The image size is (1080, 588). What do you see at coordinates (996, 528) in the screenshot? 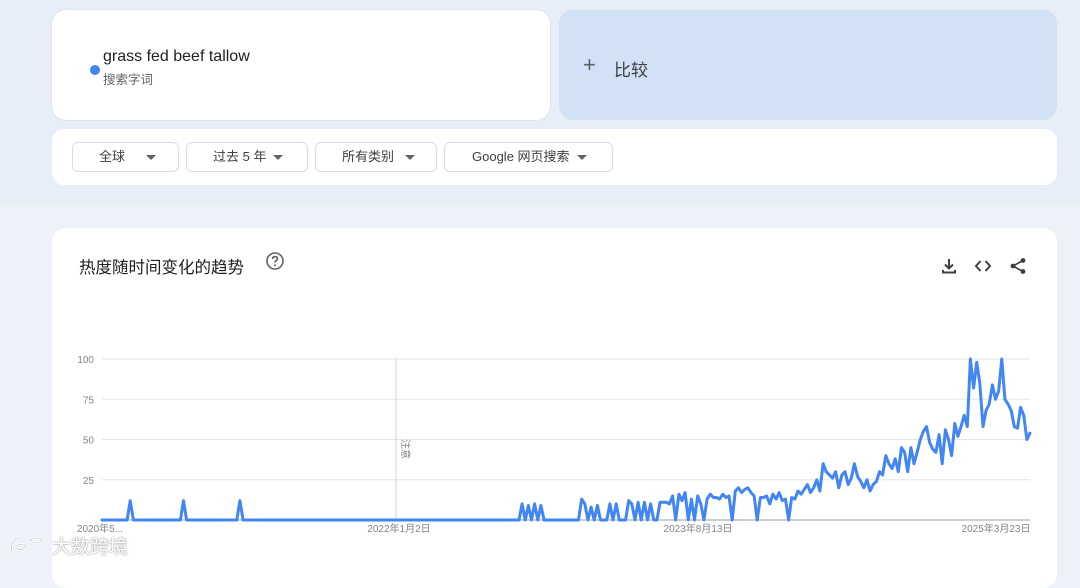
I see `x-tick-label: 2025年3月23日` at bounding box center [996, 528].